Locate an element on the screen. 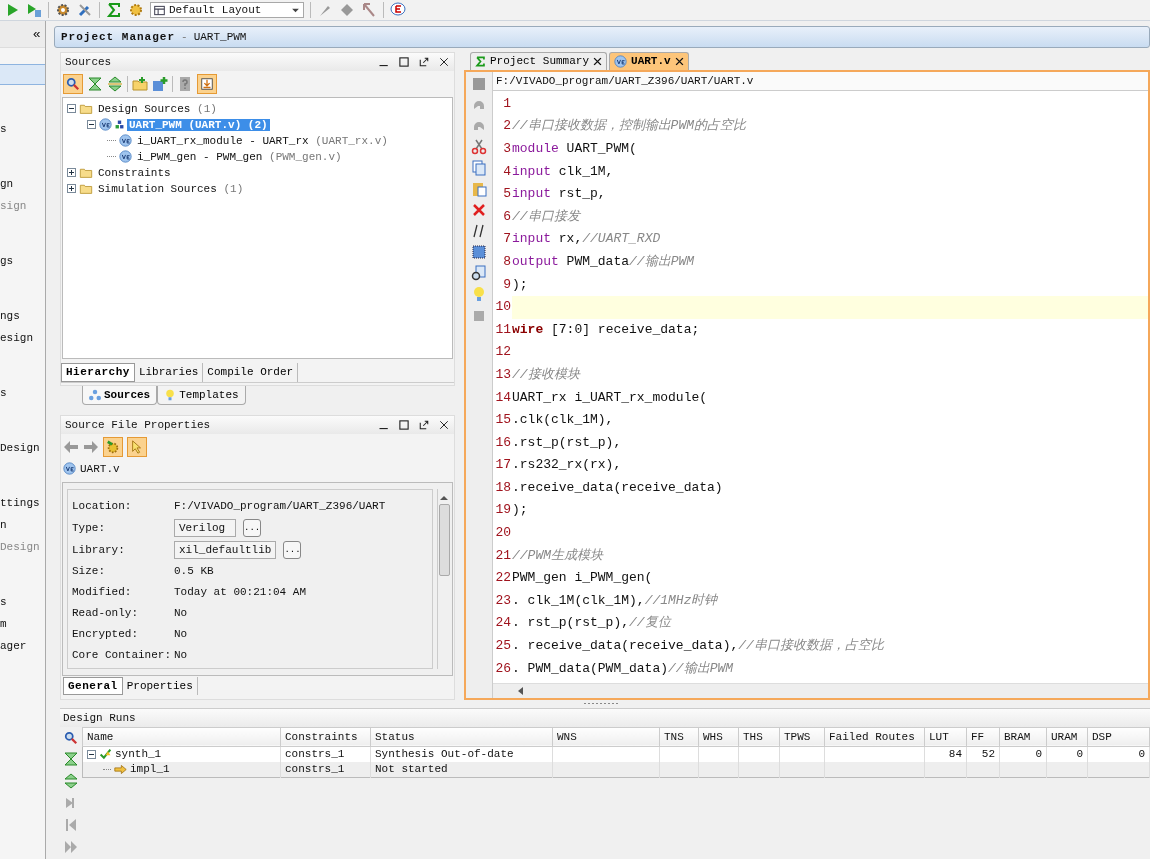  find-icon is located at coordinates (479, 272).